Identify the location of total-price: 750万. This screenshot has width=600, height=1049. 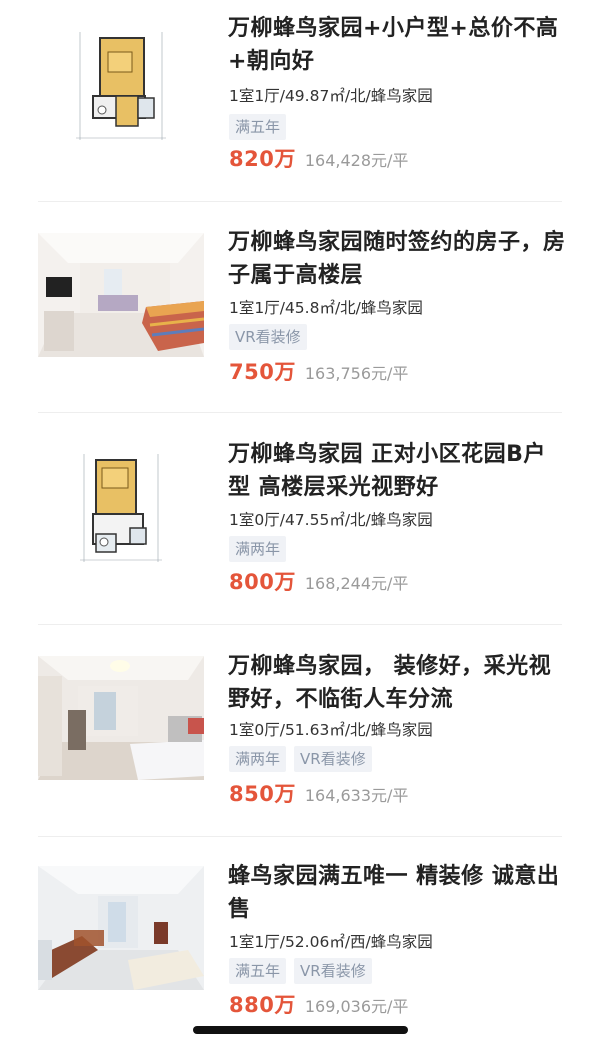
(262, 372).